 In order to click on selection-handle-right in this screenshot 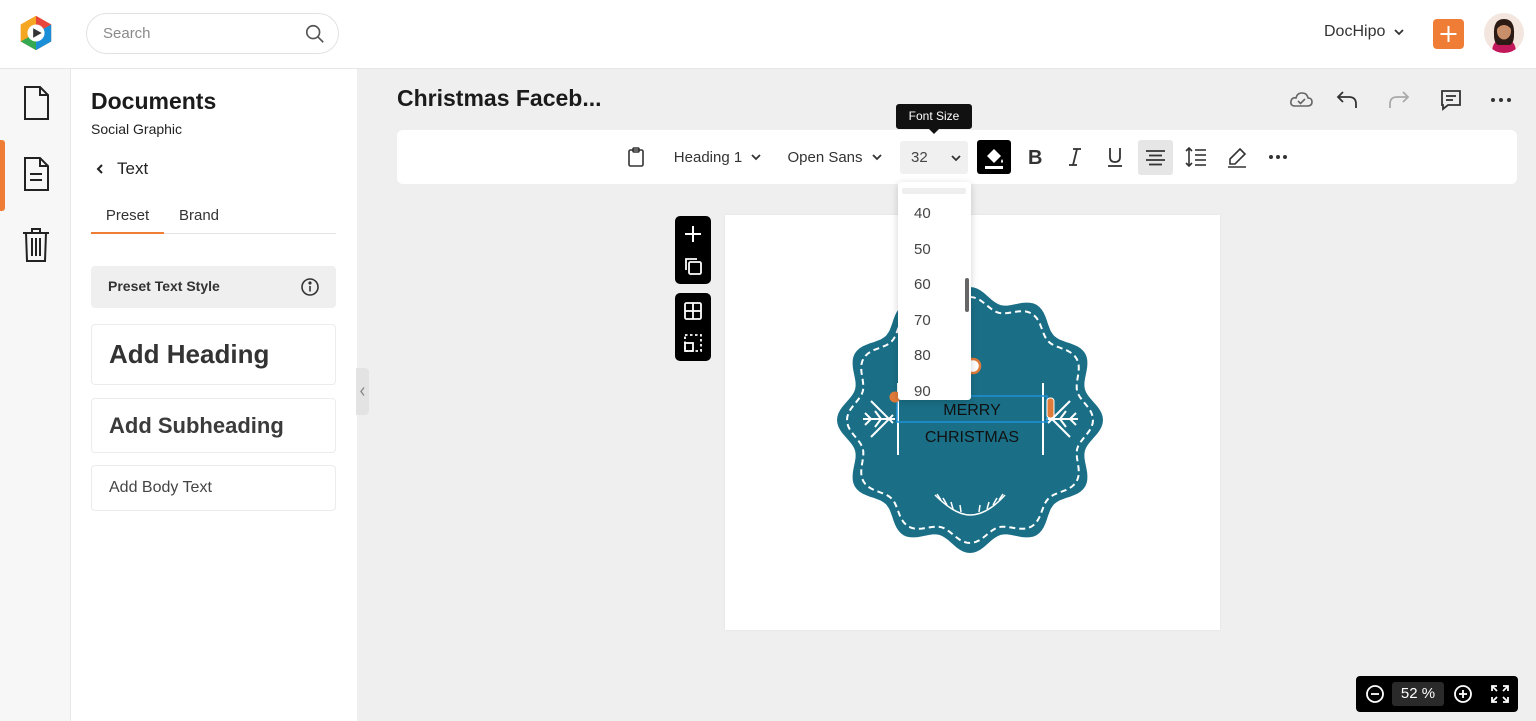, I will do `click(1050, 408)`.